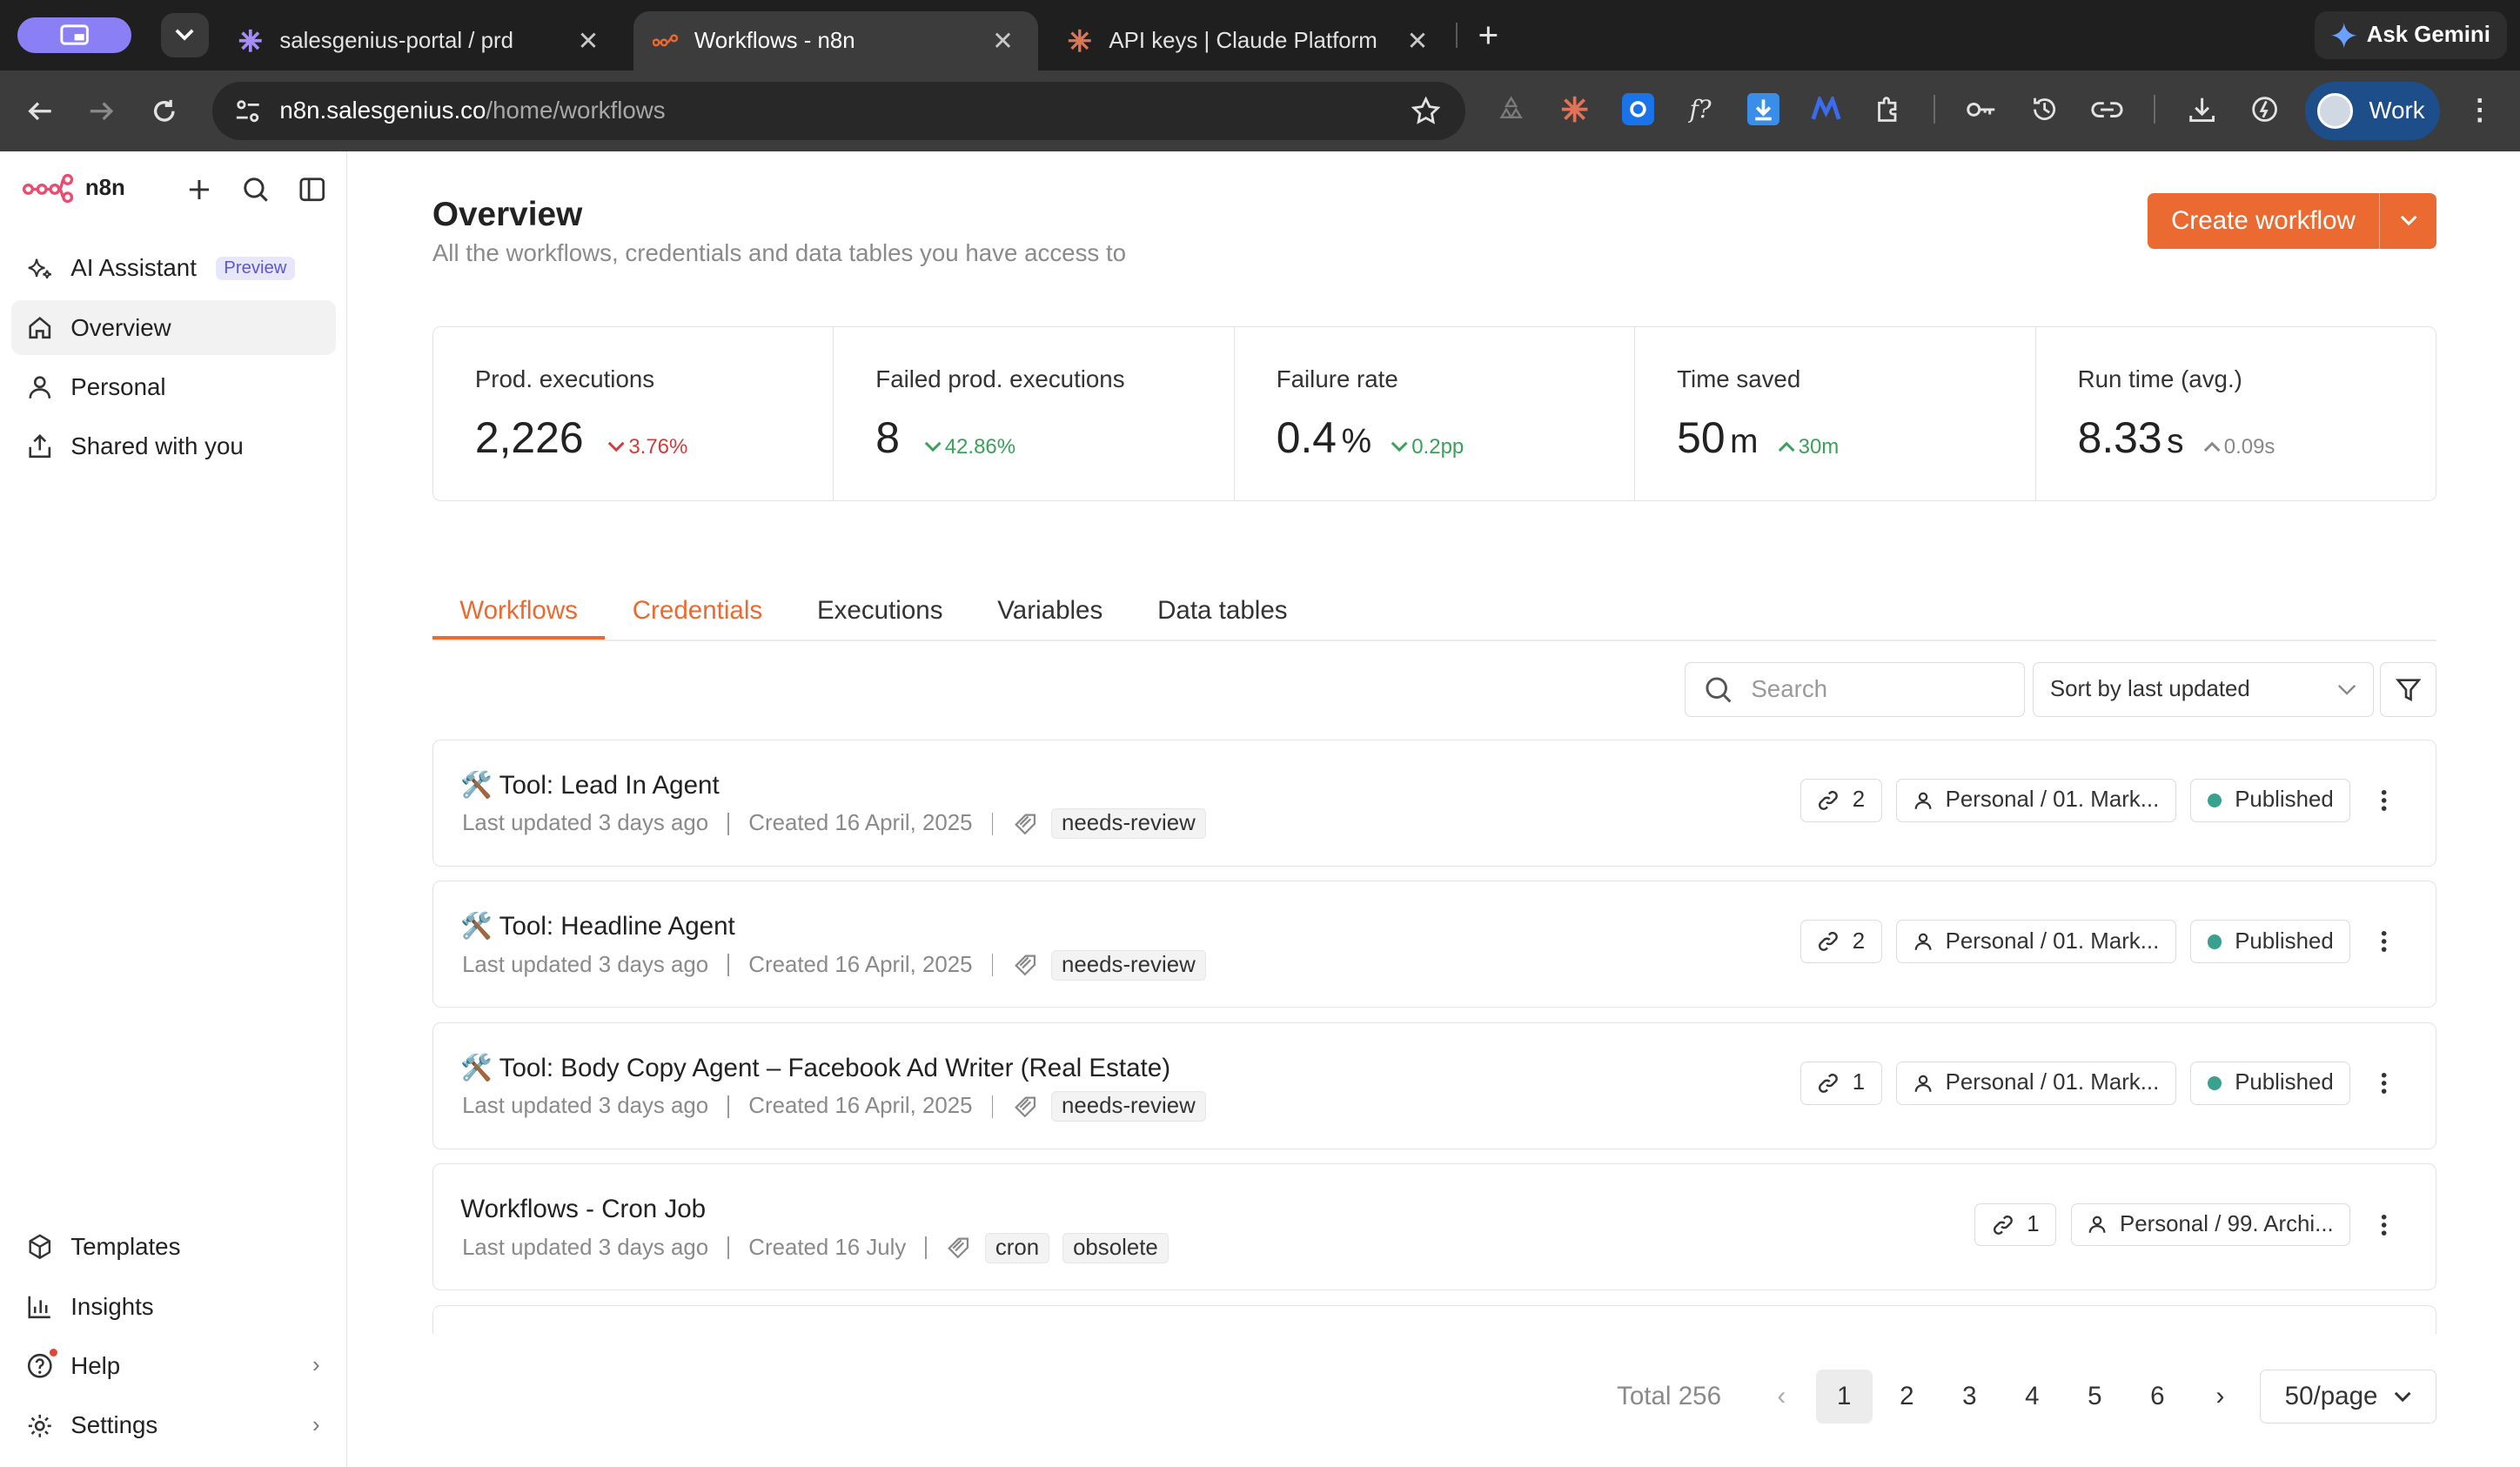 Image resolution: width=2520 pixels, height=1467 pixels. Describe the element at coordinates (2202, 109) in the screenshot. I see `downloads-icon` at that location.